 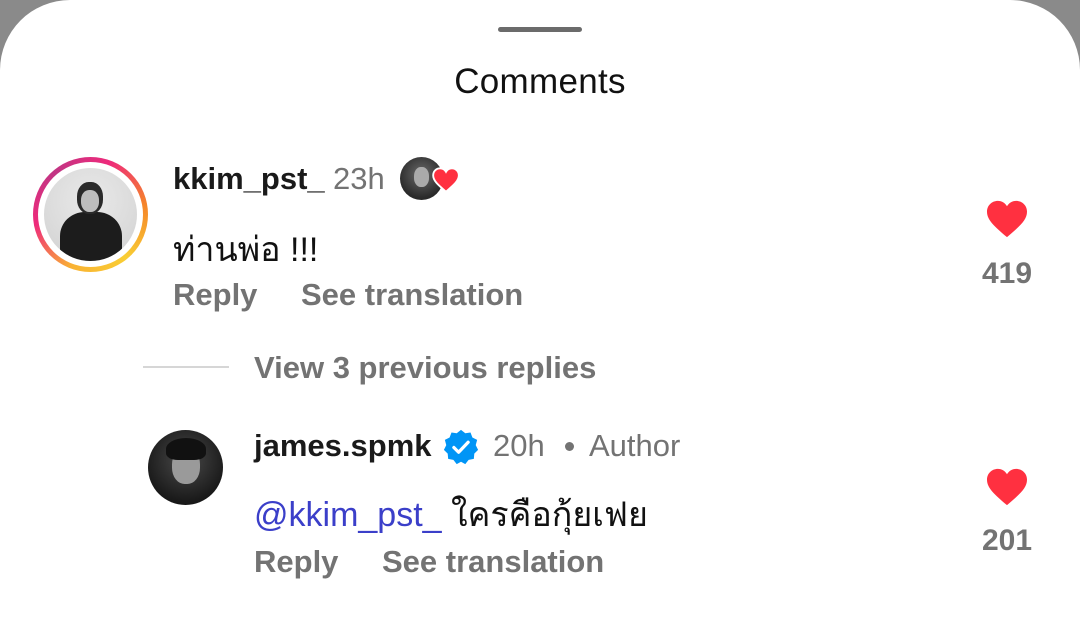 What do you see at coordinates (446, 180) in the screenshot?
I see `small-heart-icon` at bounding box center [446, 180].